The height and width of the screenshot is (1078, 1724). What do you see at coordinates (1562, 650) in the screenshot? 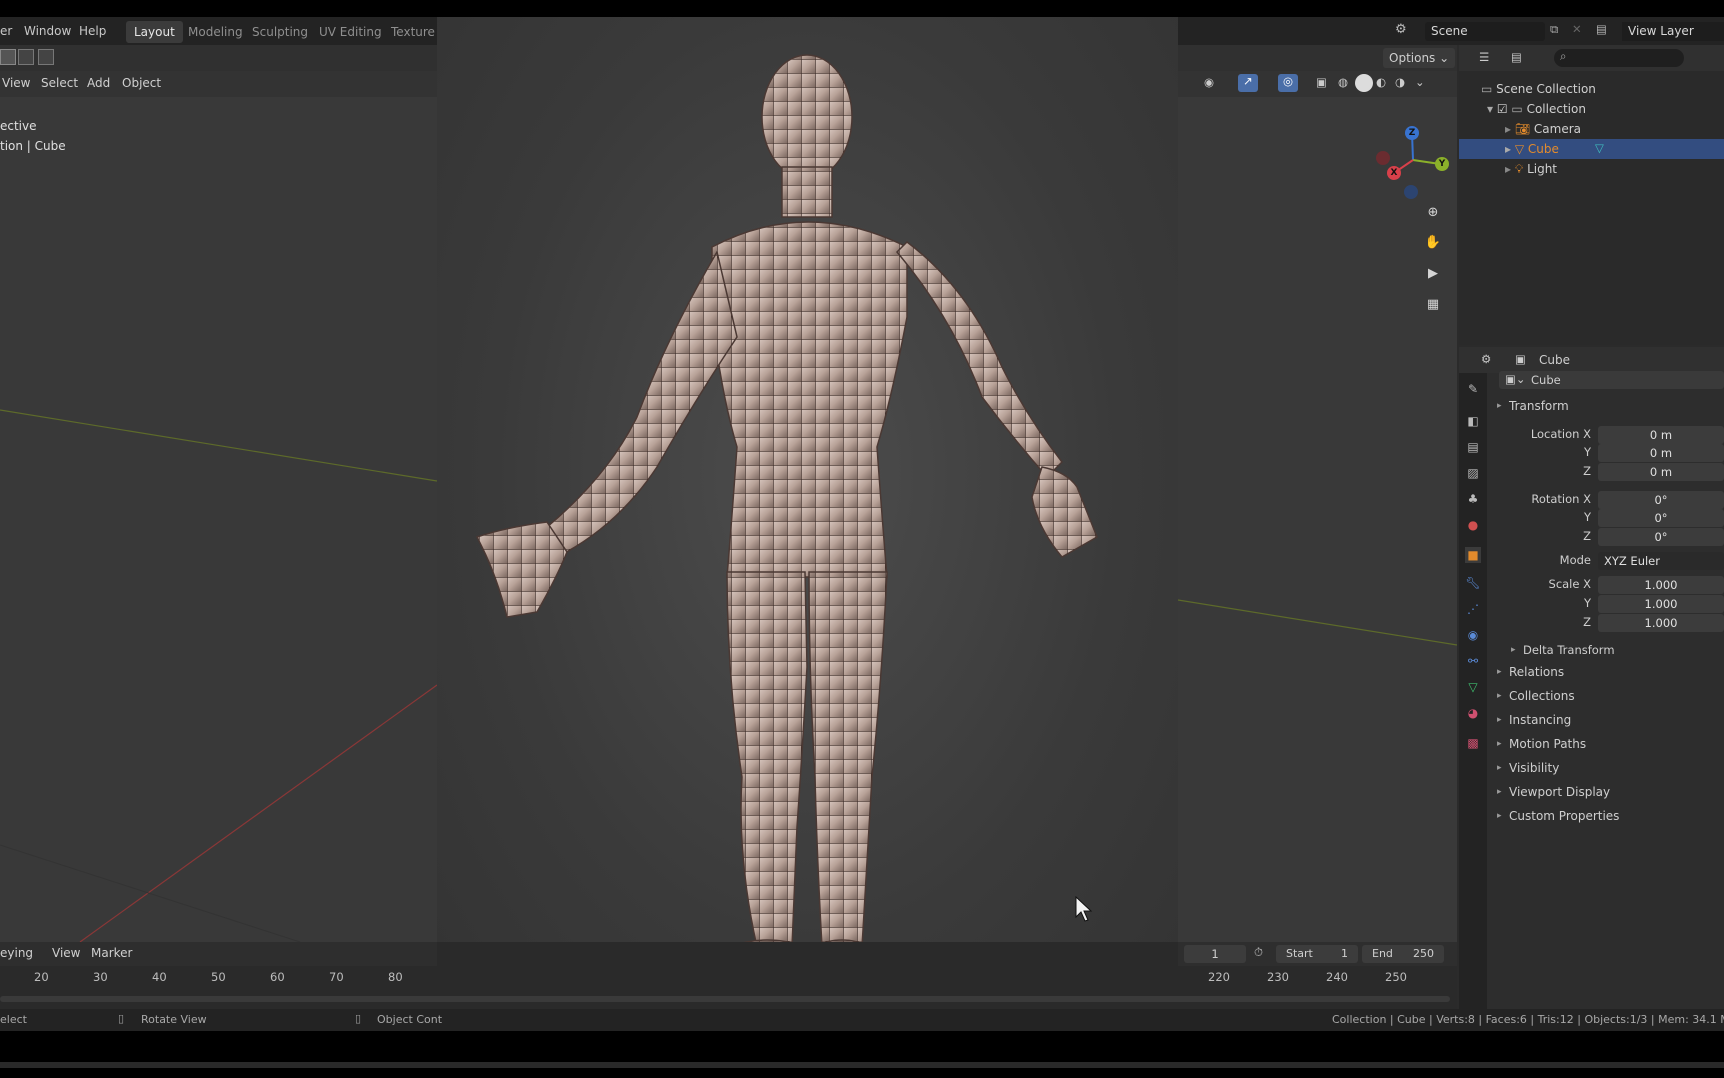
I see `delta-transform-subpanel: Delta Transform` at bounding box center [1562, 650].